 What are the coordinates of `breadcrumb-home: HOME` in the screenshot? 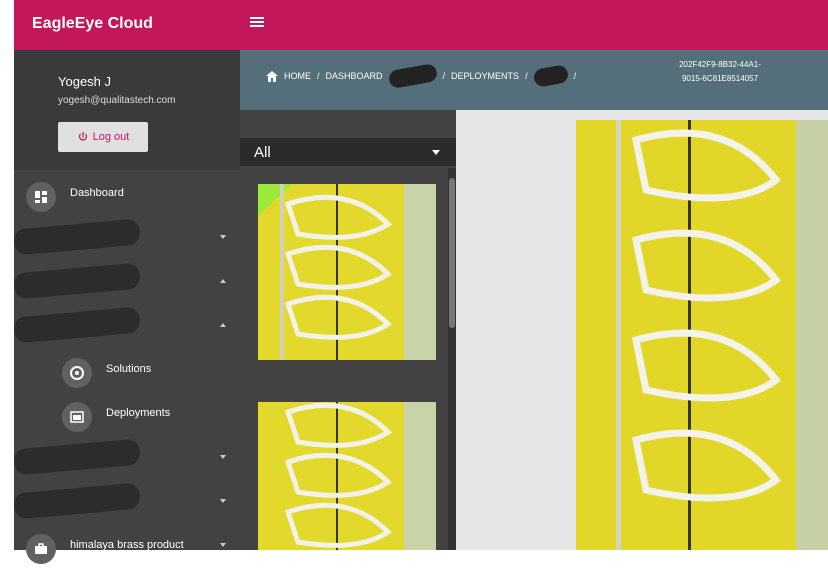 It's located at (297, 76).